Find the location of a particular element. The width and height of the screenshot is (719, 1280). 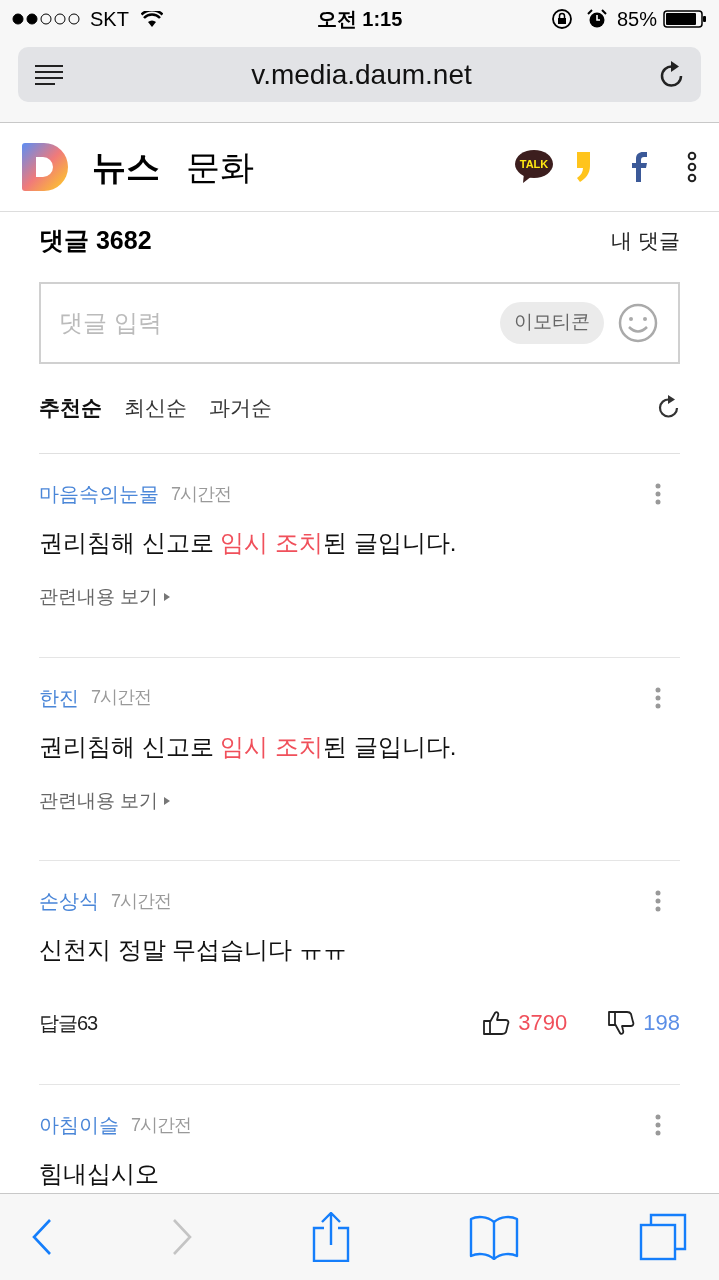

reload-icon is located at coordinates (672, 74).